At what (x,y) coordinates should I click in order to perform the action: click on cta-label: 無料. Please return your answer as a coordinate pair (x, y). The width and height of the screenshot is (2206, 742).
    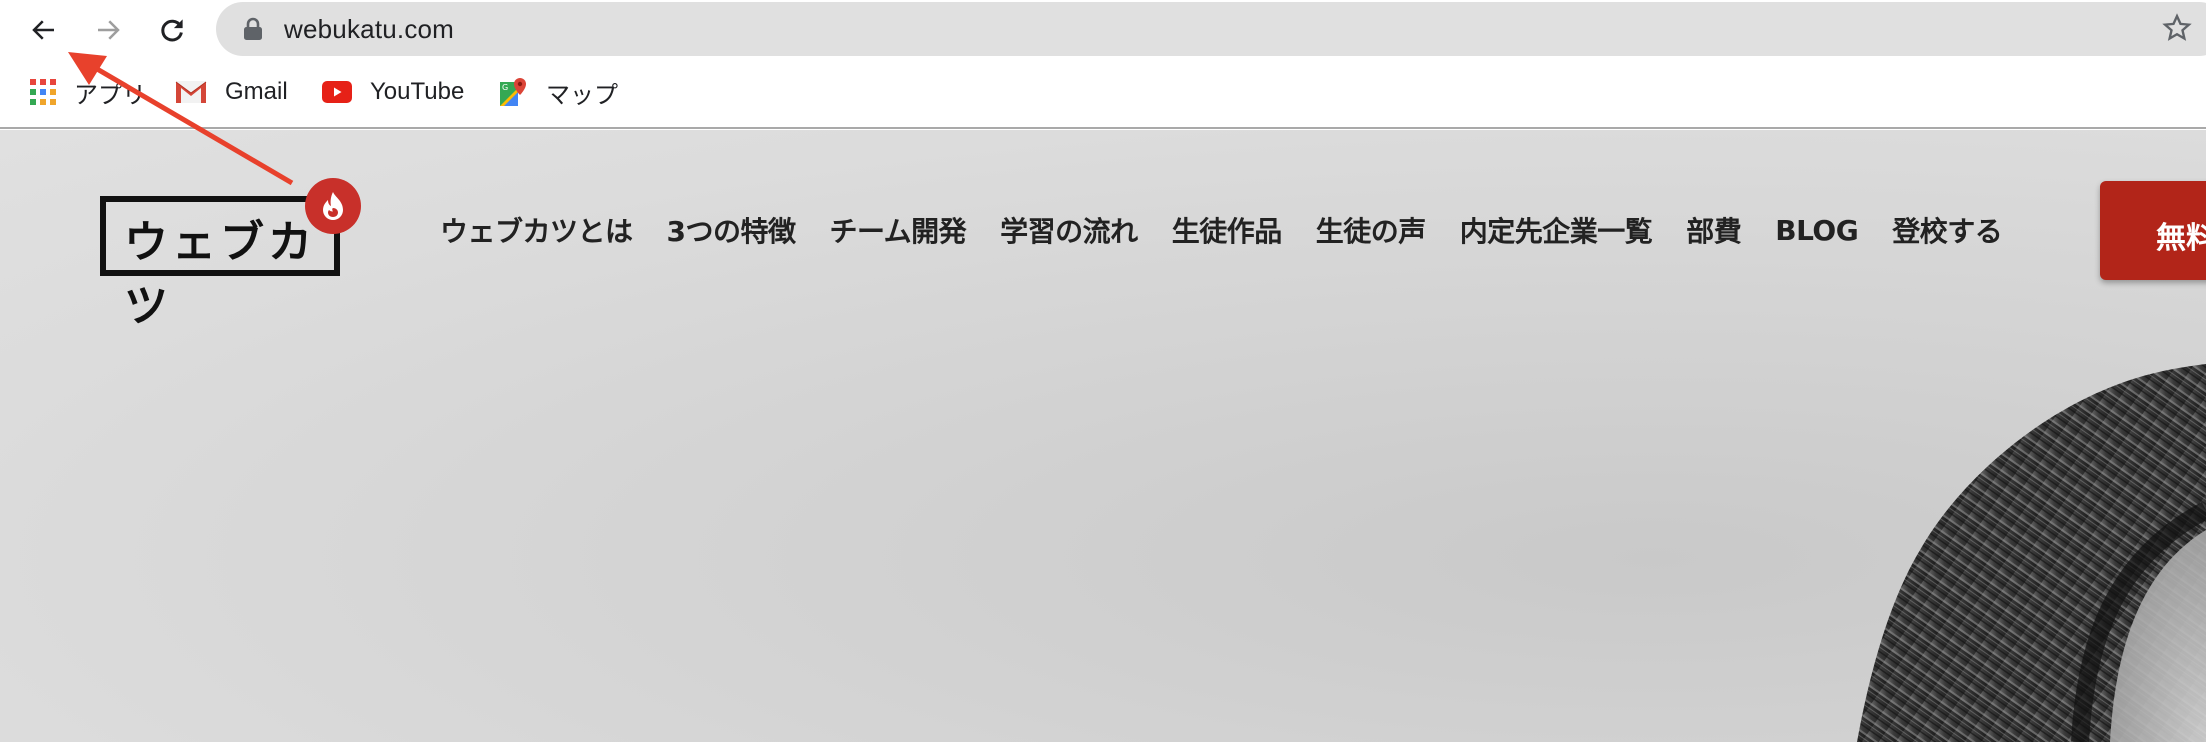
    Looking at the image, I should click on (2181, 238).